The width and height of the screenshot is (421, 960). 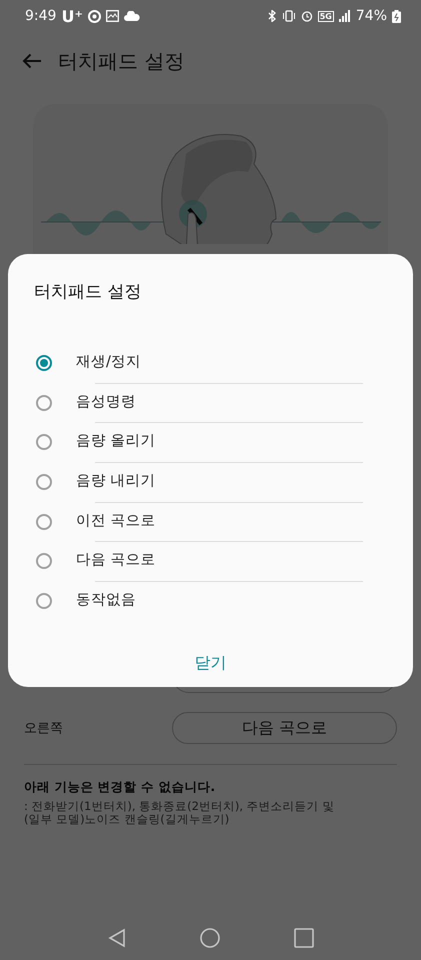 I want to click on dialog-title: 터치패드 설정, so click(x=88, y=292).